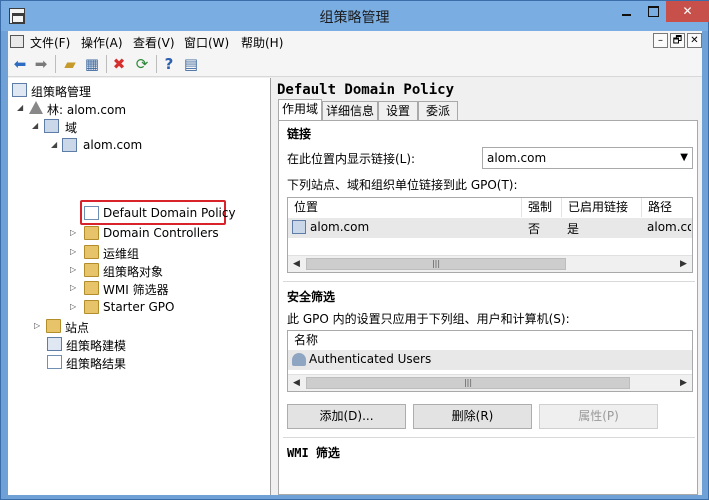  What do you see at coordinates (602, 207) in the screenshot?
I see `col-link-enabled: 已启用链接` at bounding box center [602, 207].